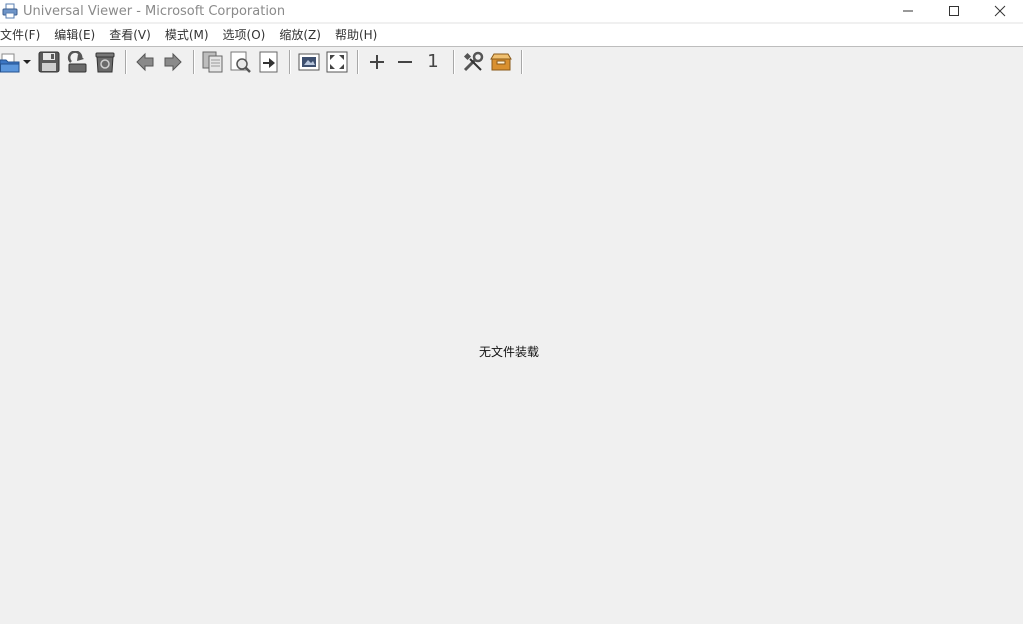  I want to click on goto-icon, so click(268, 62).